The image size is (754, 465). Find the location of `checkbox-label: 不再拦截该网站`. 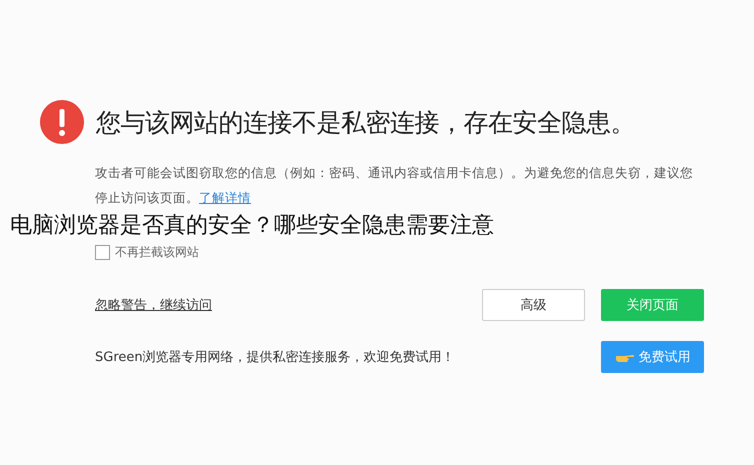

checkbox-label: 不再拦截该网站 is located at coordinates (157, 252).